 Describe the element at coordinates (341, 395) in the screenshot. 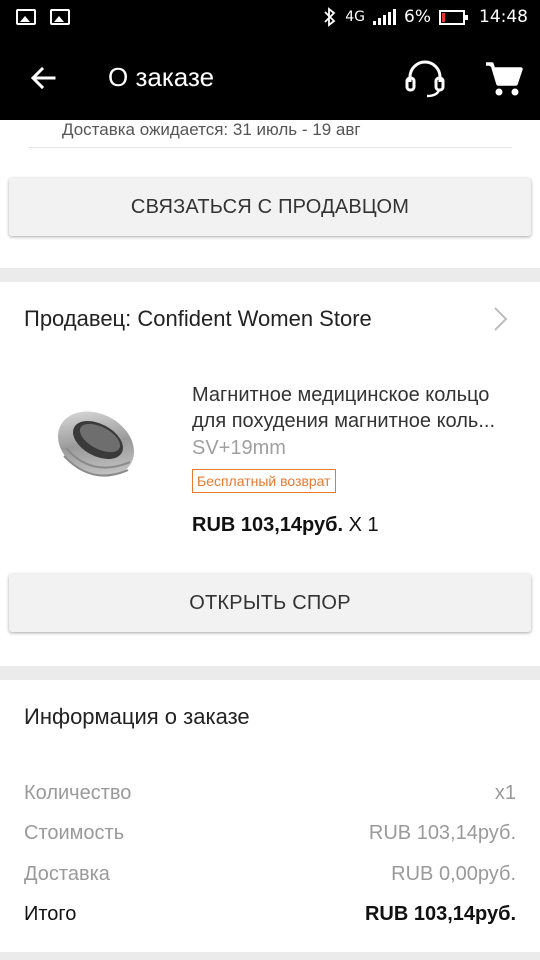

I see `product-name-line1: Магнитное медицинское кольцо` at that location.